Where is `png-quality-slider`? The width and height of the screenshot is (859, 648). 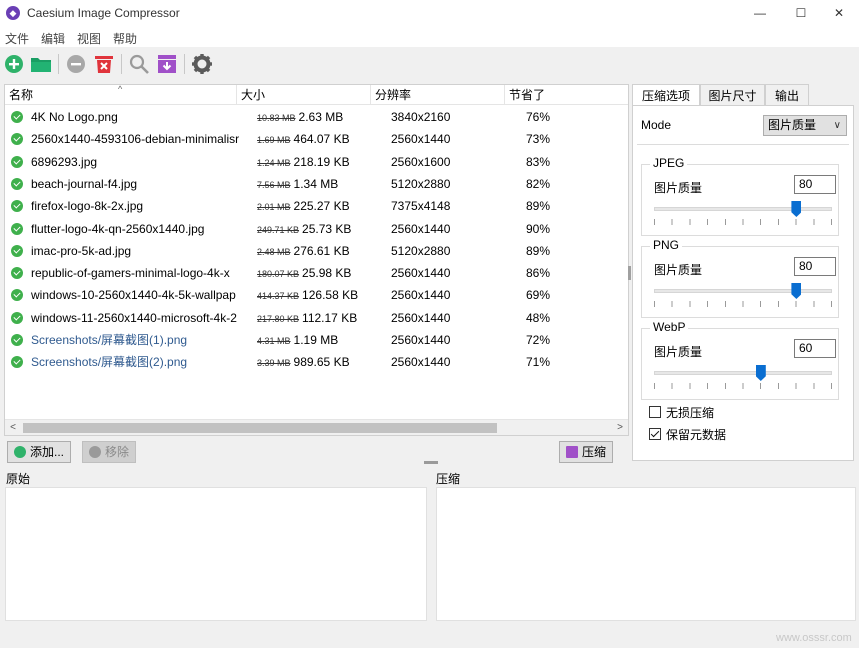
png-quality-slider is located at coordinates (743, 291).